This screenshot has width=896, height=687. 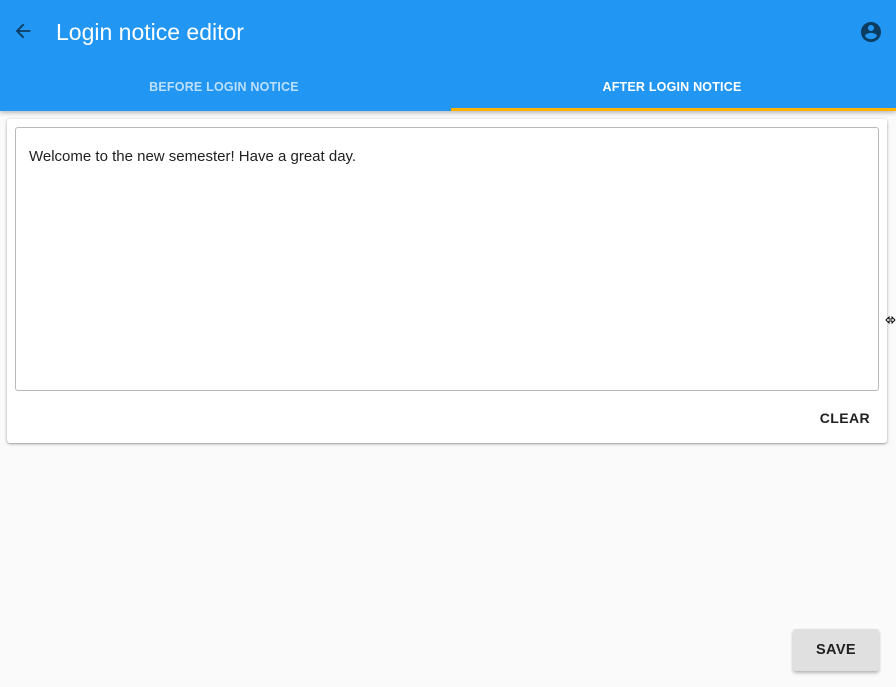 I want to click on account-circle-icon, so click(x=871, y=32).